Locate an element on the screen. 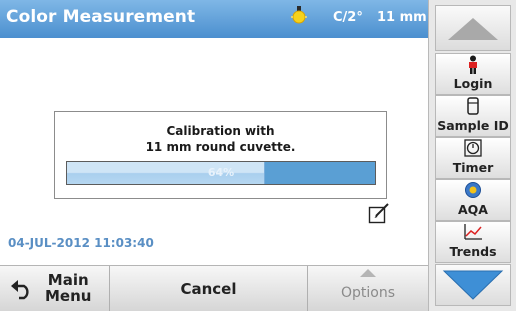  progress-bar: 64% is located at coordinates (221, 173).